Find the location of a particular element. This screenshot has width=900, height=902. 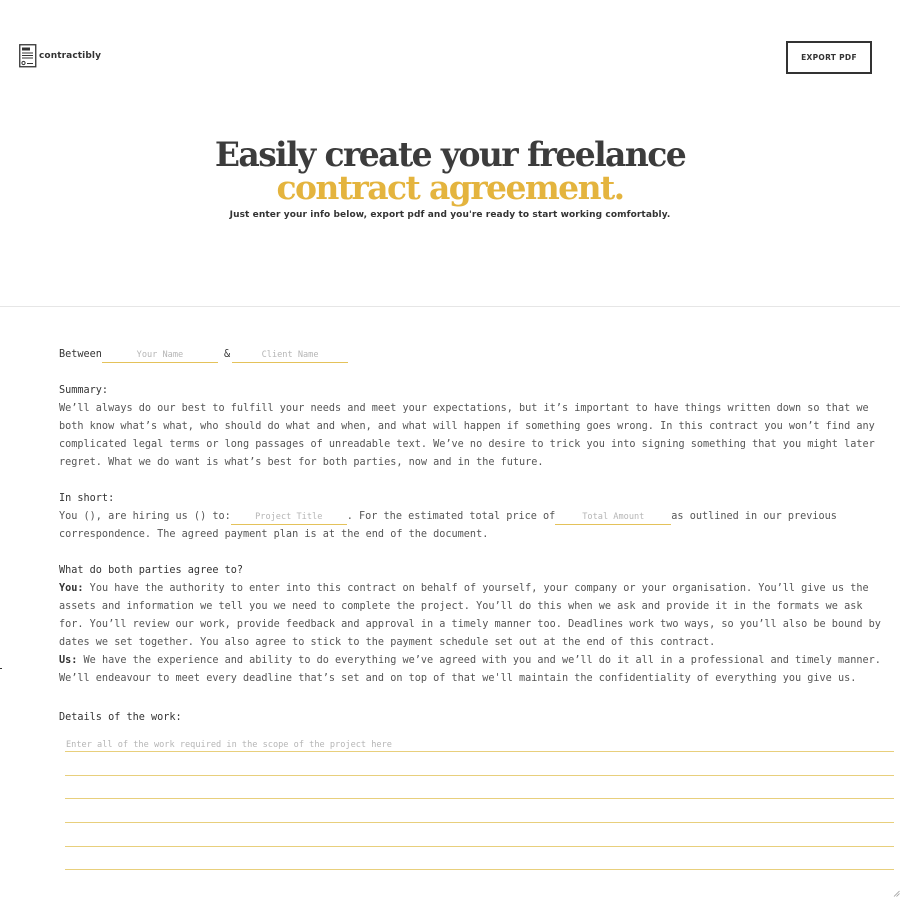

export-pdf-button: EXPORT PDF is located at coordinates (829, 57).